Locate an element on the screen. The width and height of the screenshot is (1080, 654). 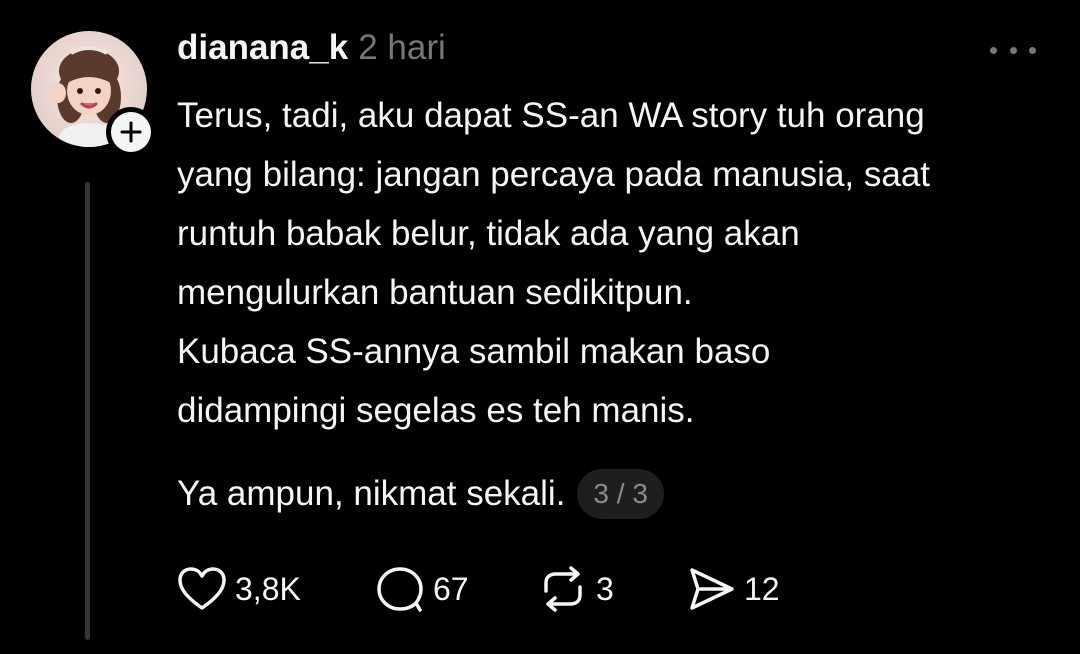
like-button: 3,8K is located at coordinates (276, 589).